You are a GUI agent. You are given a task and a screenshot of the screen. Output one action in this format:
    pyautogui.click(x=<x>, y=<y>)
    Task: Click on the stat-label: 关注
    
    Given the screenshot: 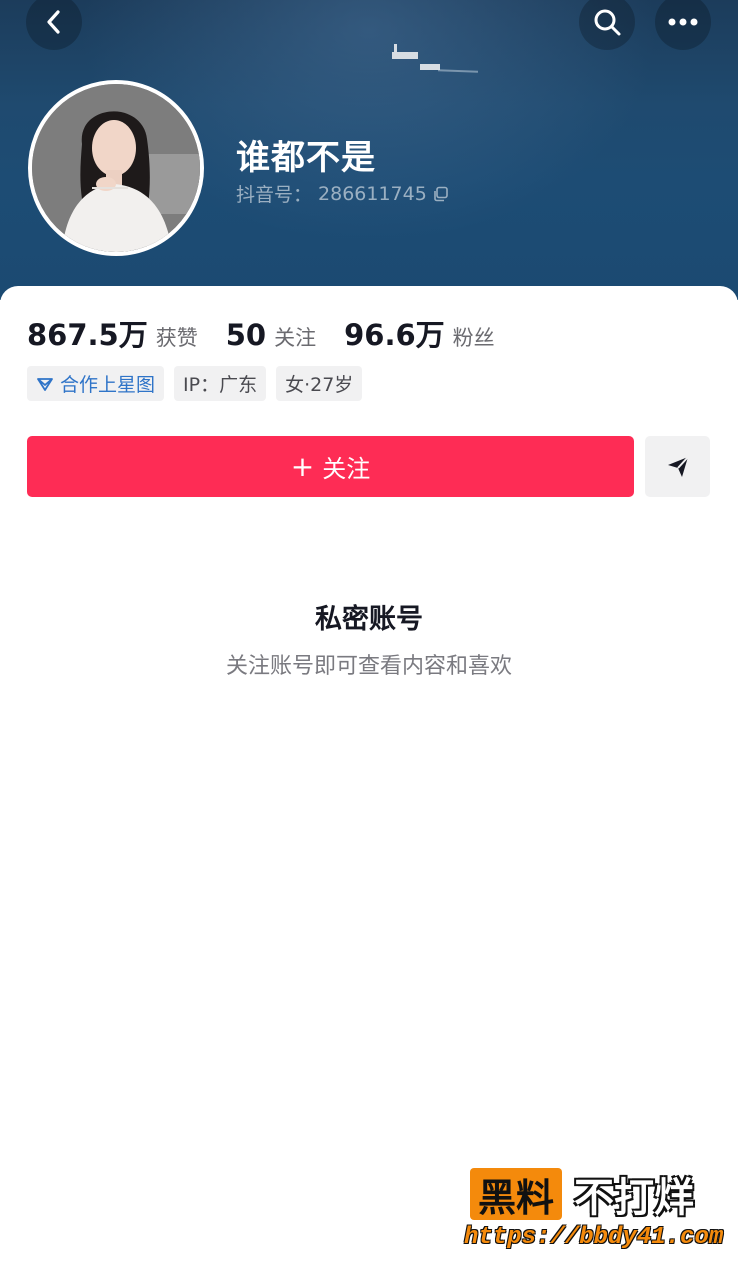 What is the action you would take?
    pyautogui.click(x=295, y=338)
    